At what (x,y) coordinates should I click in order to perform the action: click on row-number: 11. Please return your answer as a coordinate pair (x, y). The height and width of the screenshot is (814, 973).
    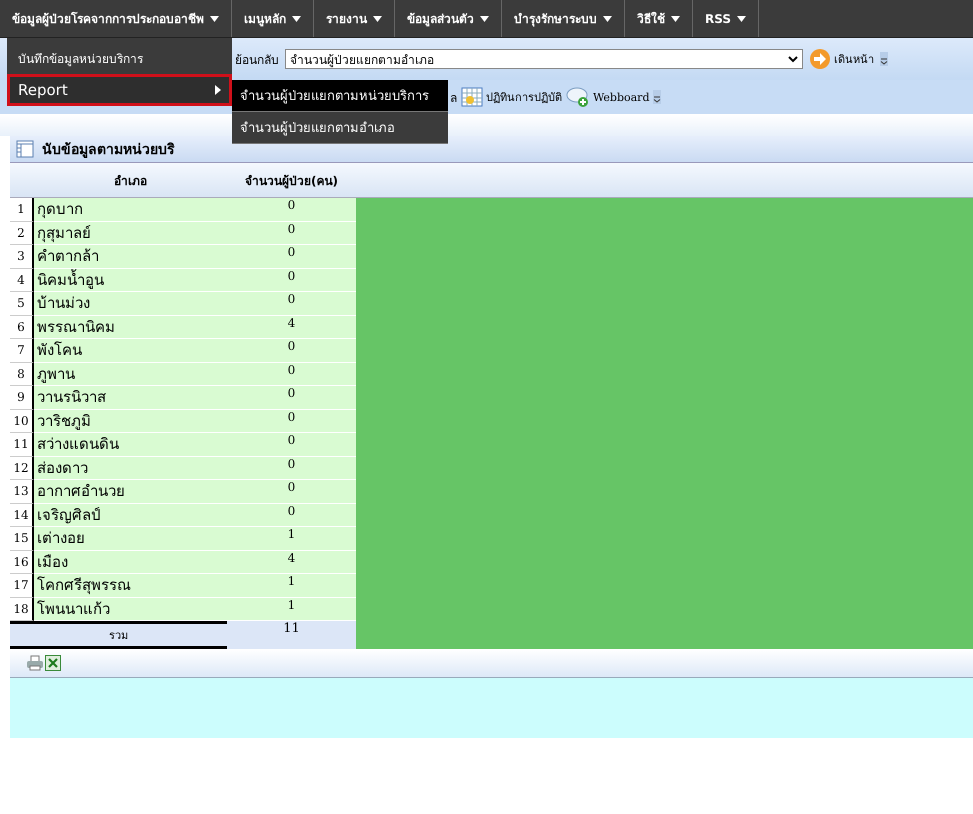
    Looking at the image, I should click on (22, 444).